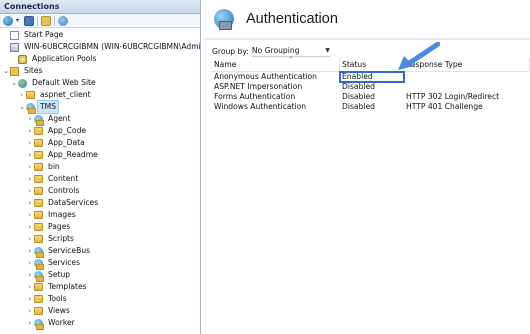 This screenshot has height=334, width=530. Describe the element at coordinates (275, 50) in the screenshot. I see `group-by-value: No Grouping` at that location.